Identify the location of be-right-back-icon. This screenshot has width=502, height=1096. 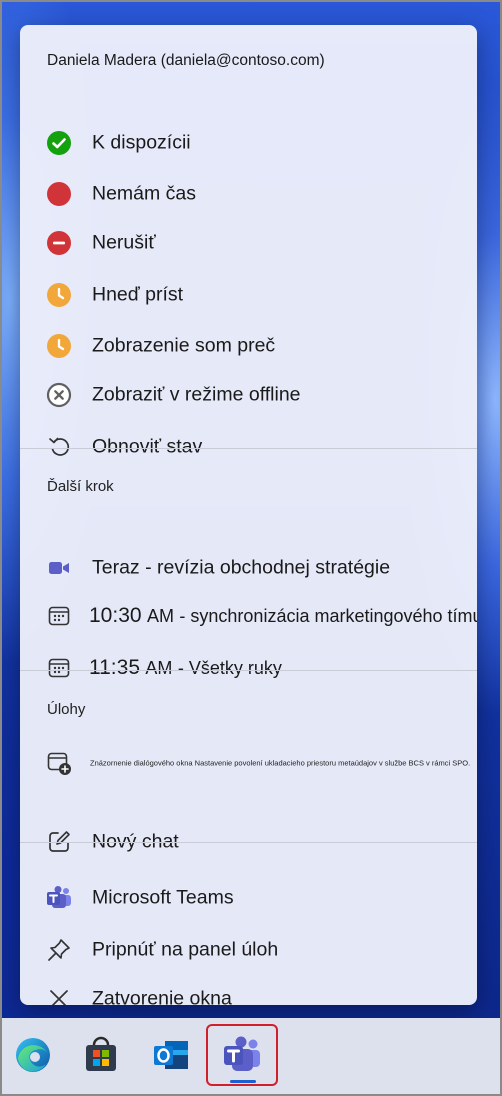
(59, 295).